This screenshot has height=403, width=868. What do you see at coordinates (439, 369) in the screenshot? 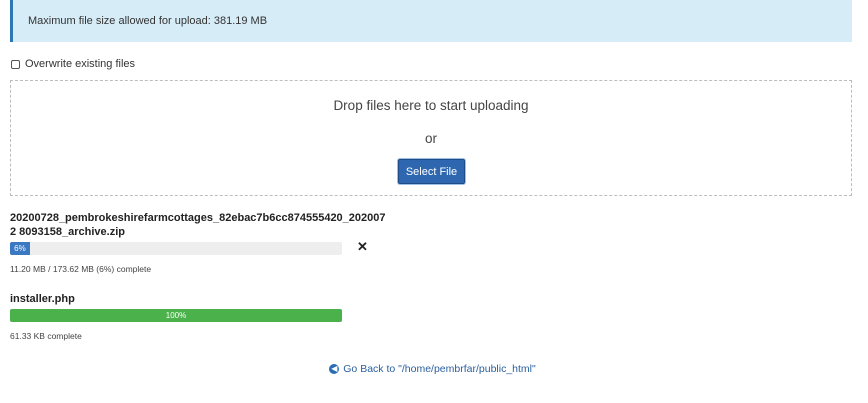
I see `go-back-label: Go Back to "/home/pembrfar/public_html"` at bounding box center [439, 369].